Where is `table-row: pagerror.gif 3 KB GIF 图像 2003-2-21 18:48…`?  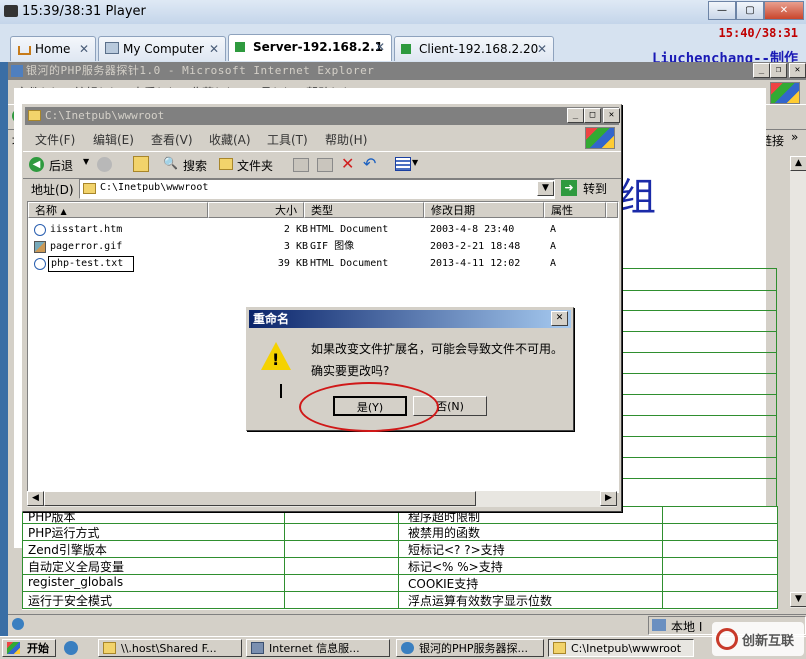
table-row: pagerror.gif 3 KB GIF 图像 2003-2-21 18:48… is located at coordinates (323, 247).